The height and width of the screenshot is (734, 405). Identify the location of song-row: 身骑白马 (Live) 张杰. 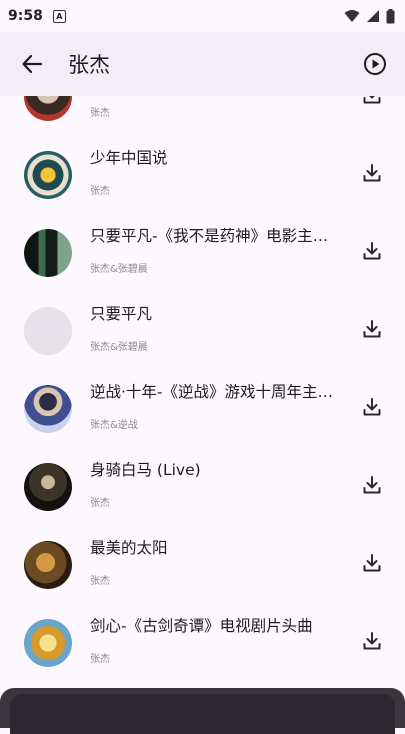
(202, 487).